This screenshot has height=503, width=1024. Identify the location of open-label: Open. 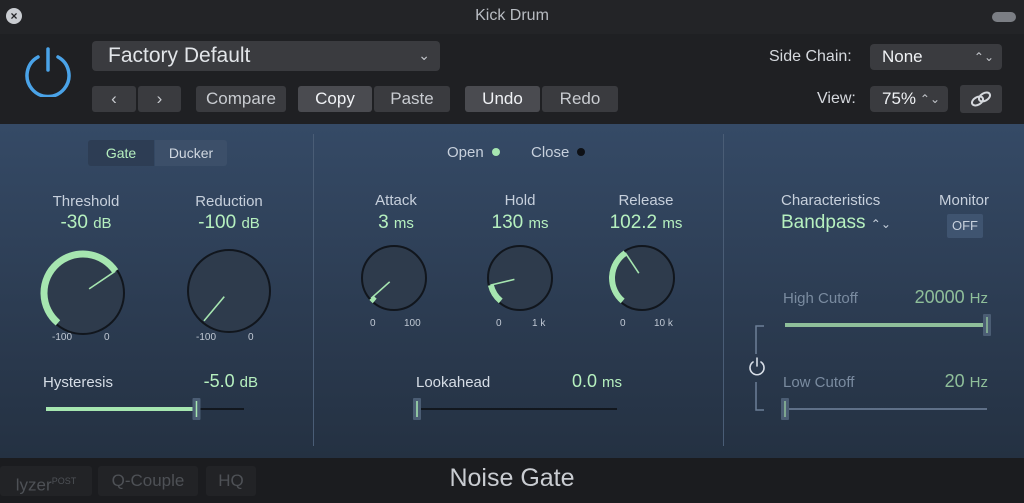
(465, 152).